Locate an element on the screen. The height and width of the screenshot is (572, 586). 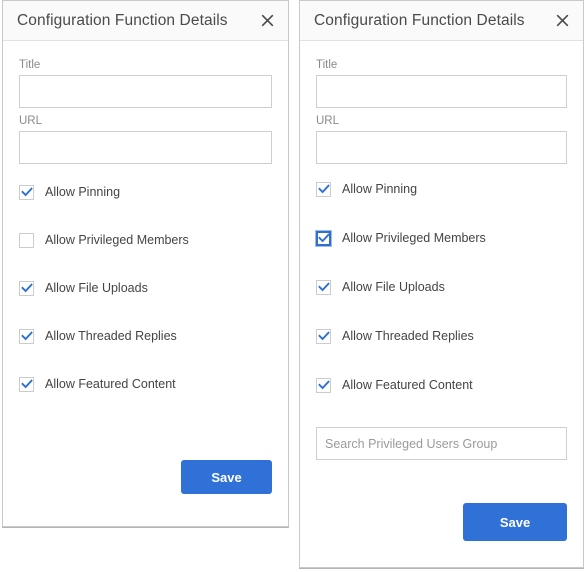
search-privileged-users-group-input is located at coordinates (441, 443).